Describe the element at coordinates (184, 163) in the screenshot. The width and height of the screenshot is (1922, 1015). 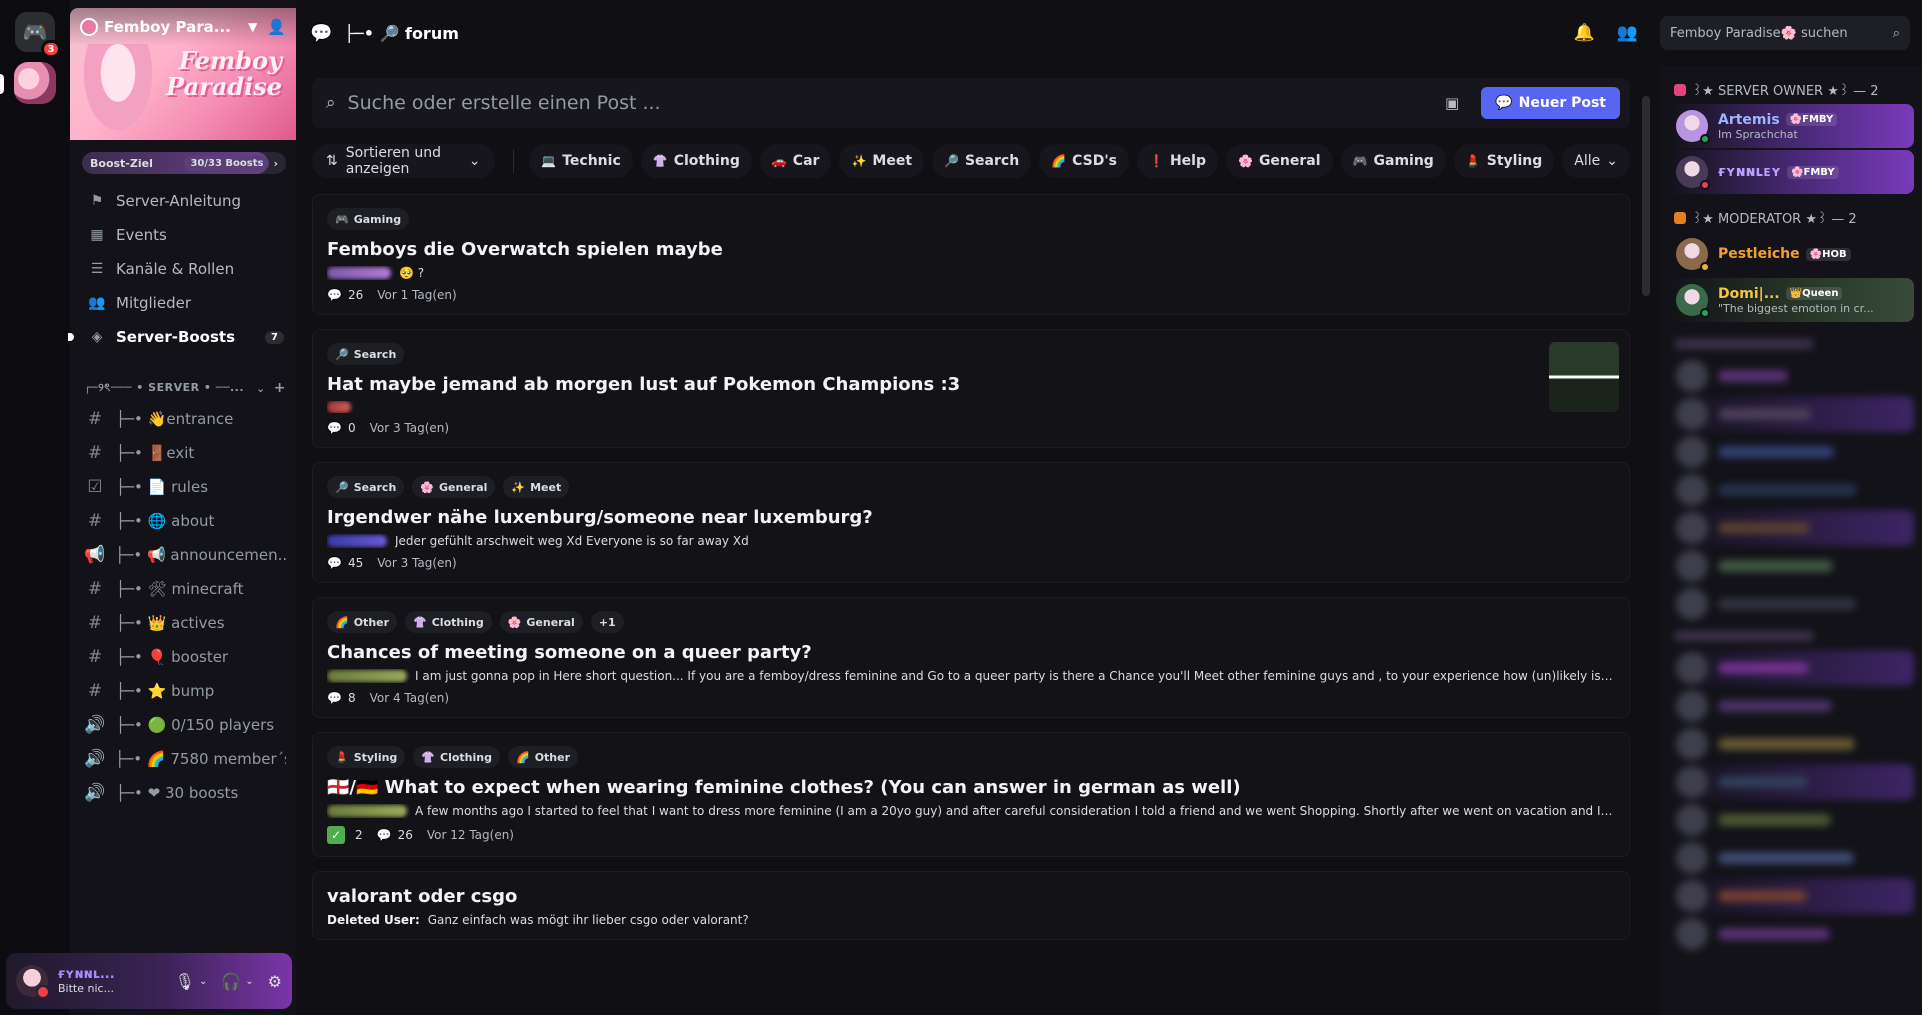
I see `boost-goal-bar: Boost-Ziel 30/33 Boosts ›` at that location.